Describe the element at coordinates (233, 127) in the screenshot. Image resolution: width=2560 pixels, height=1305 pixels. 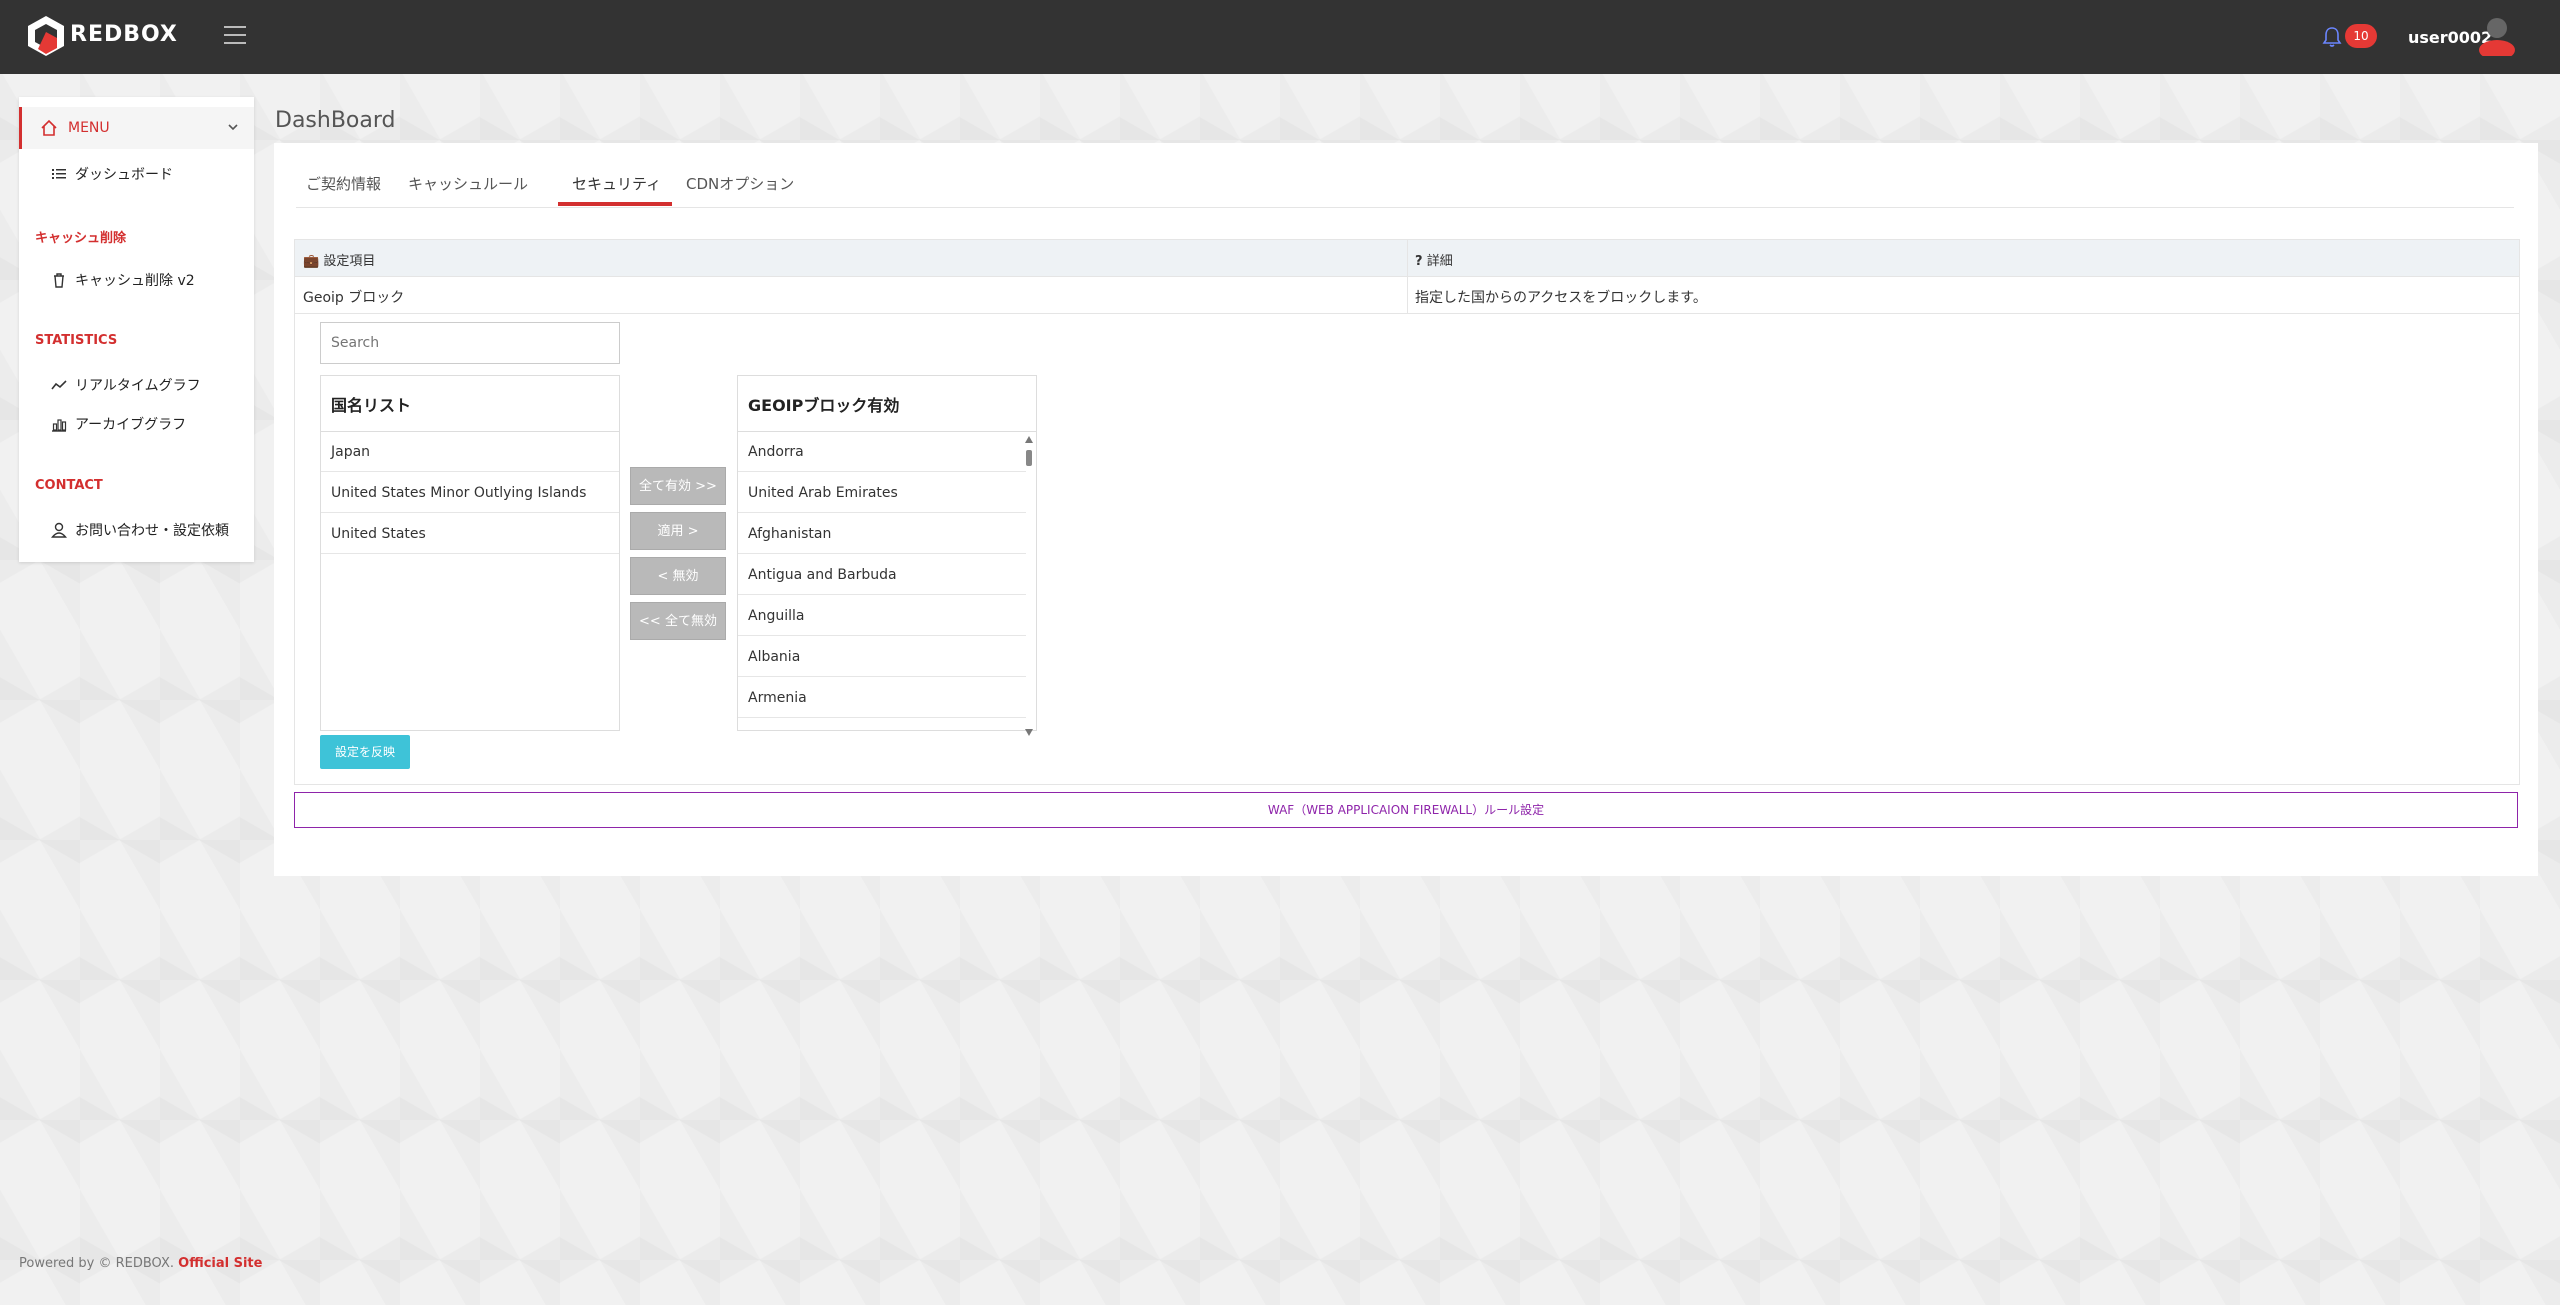
I see `chevron-down-icon` at that location.